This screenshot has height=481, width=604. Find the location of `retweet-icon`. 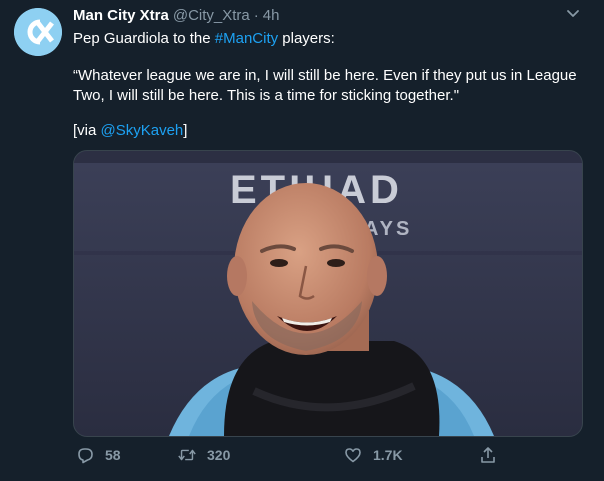

retweet-icon is located at coordinates (187, 455).